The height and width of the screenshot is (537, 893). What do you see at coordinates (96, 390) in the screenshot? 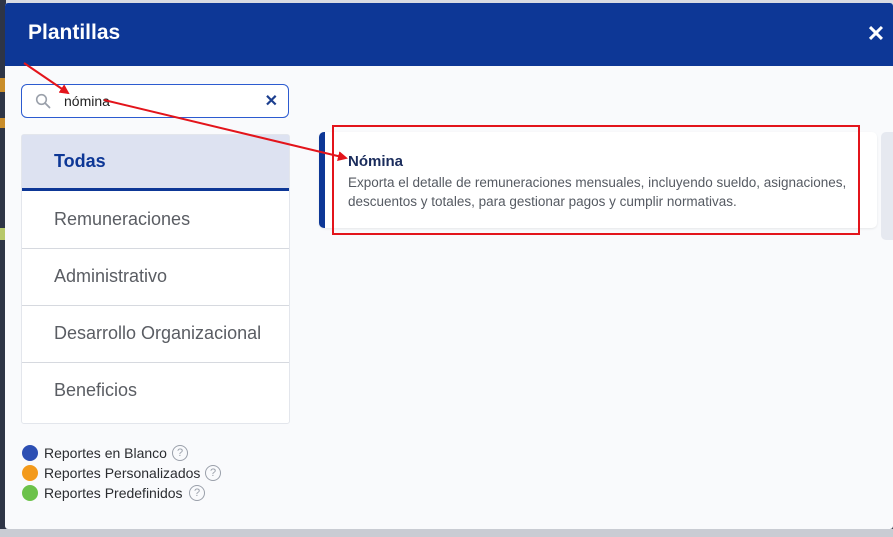
I see `category-label: Beneficios` at bounding box center [96, 390].